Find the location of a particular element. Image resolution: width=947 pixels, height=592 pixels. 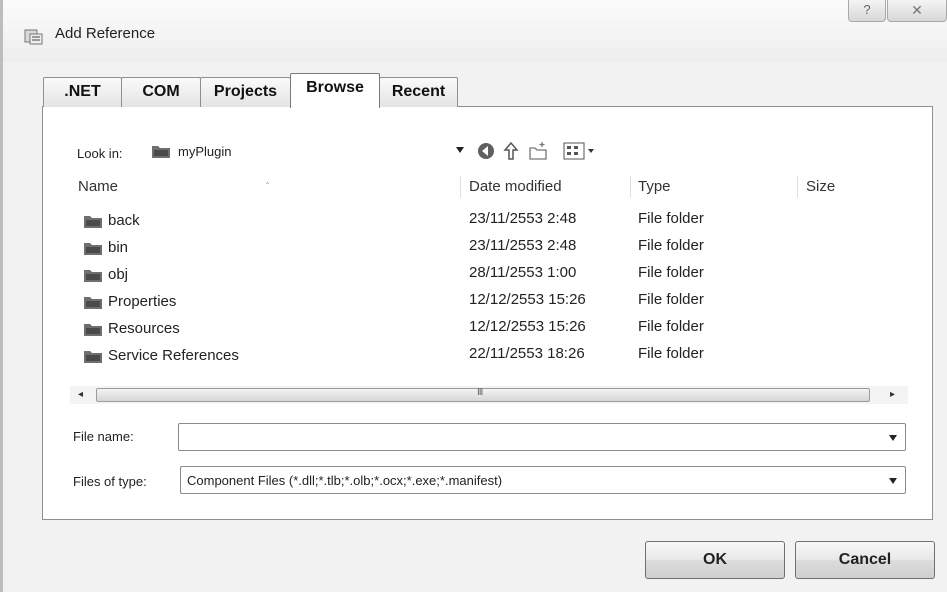

file-row: back 23/11/2553 2:48 File folder is located at coordinates (489, 221).